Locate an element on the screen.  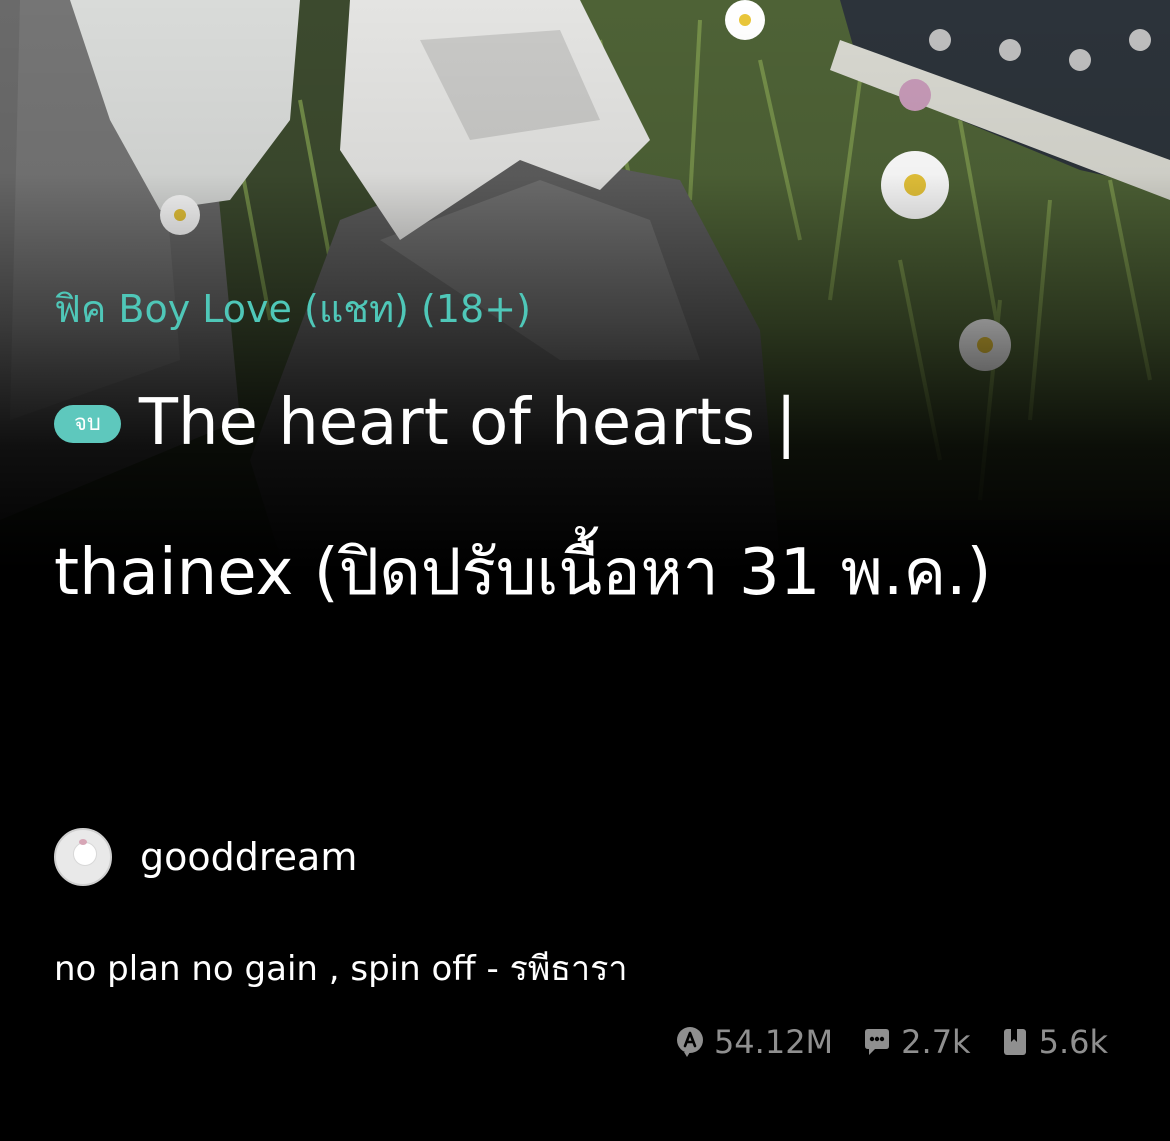
bookmarks-count: 5.6k is located at coordinates (1073, 1042).